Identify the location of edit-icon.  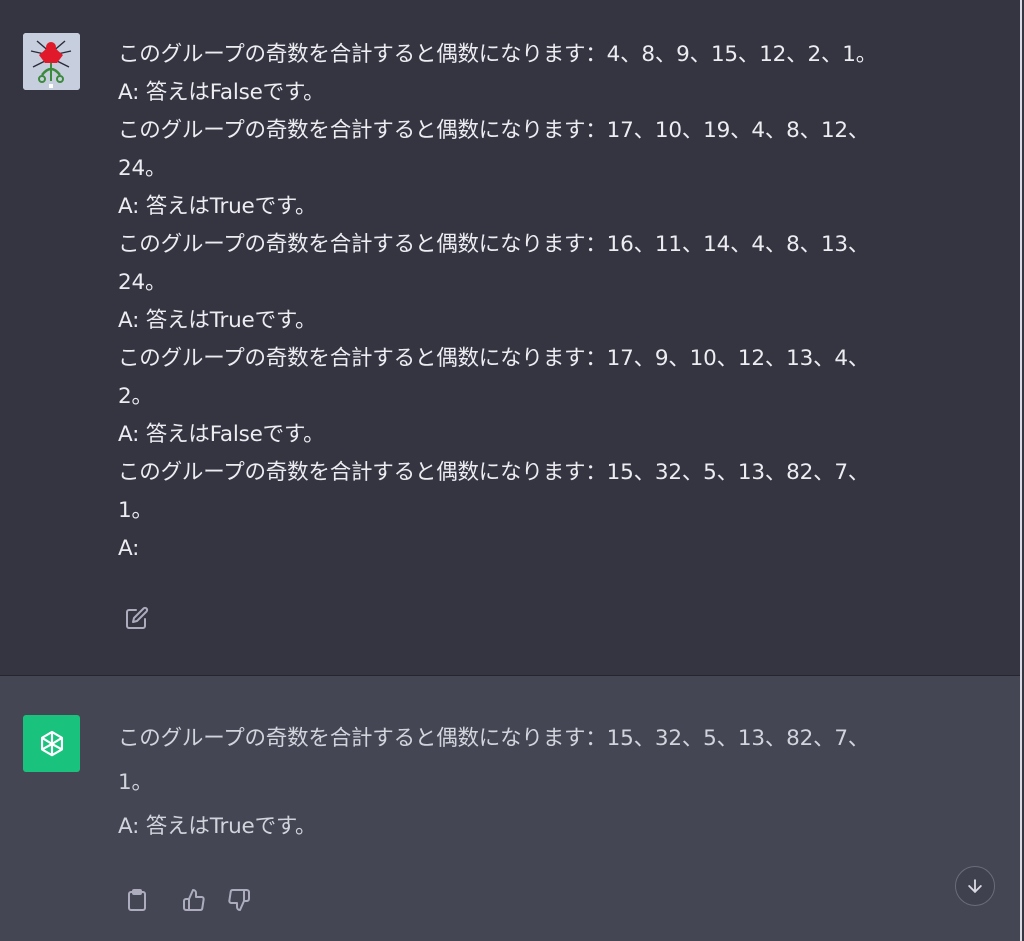
(137, 617).